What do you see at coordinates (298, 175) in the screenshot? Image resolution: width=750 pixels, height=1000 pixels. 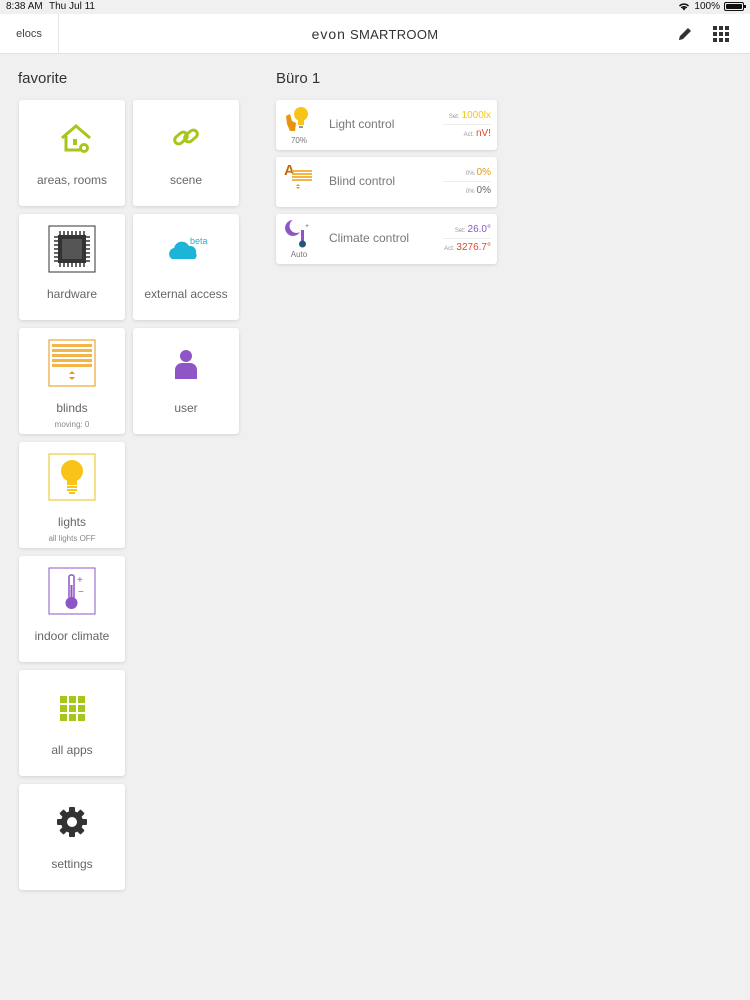 I see `blind-letter-icon: A` at bounding box center [298, 175].